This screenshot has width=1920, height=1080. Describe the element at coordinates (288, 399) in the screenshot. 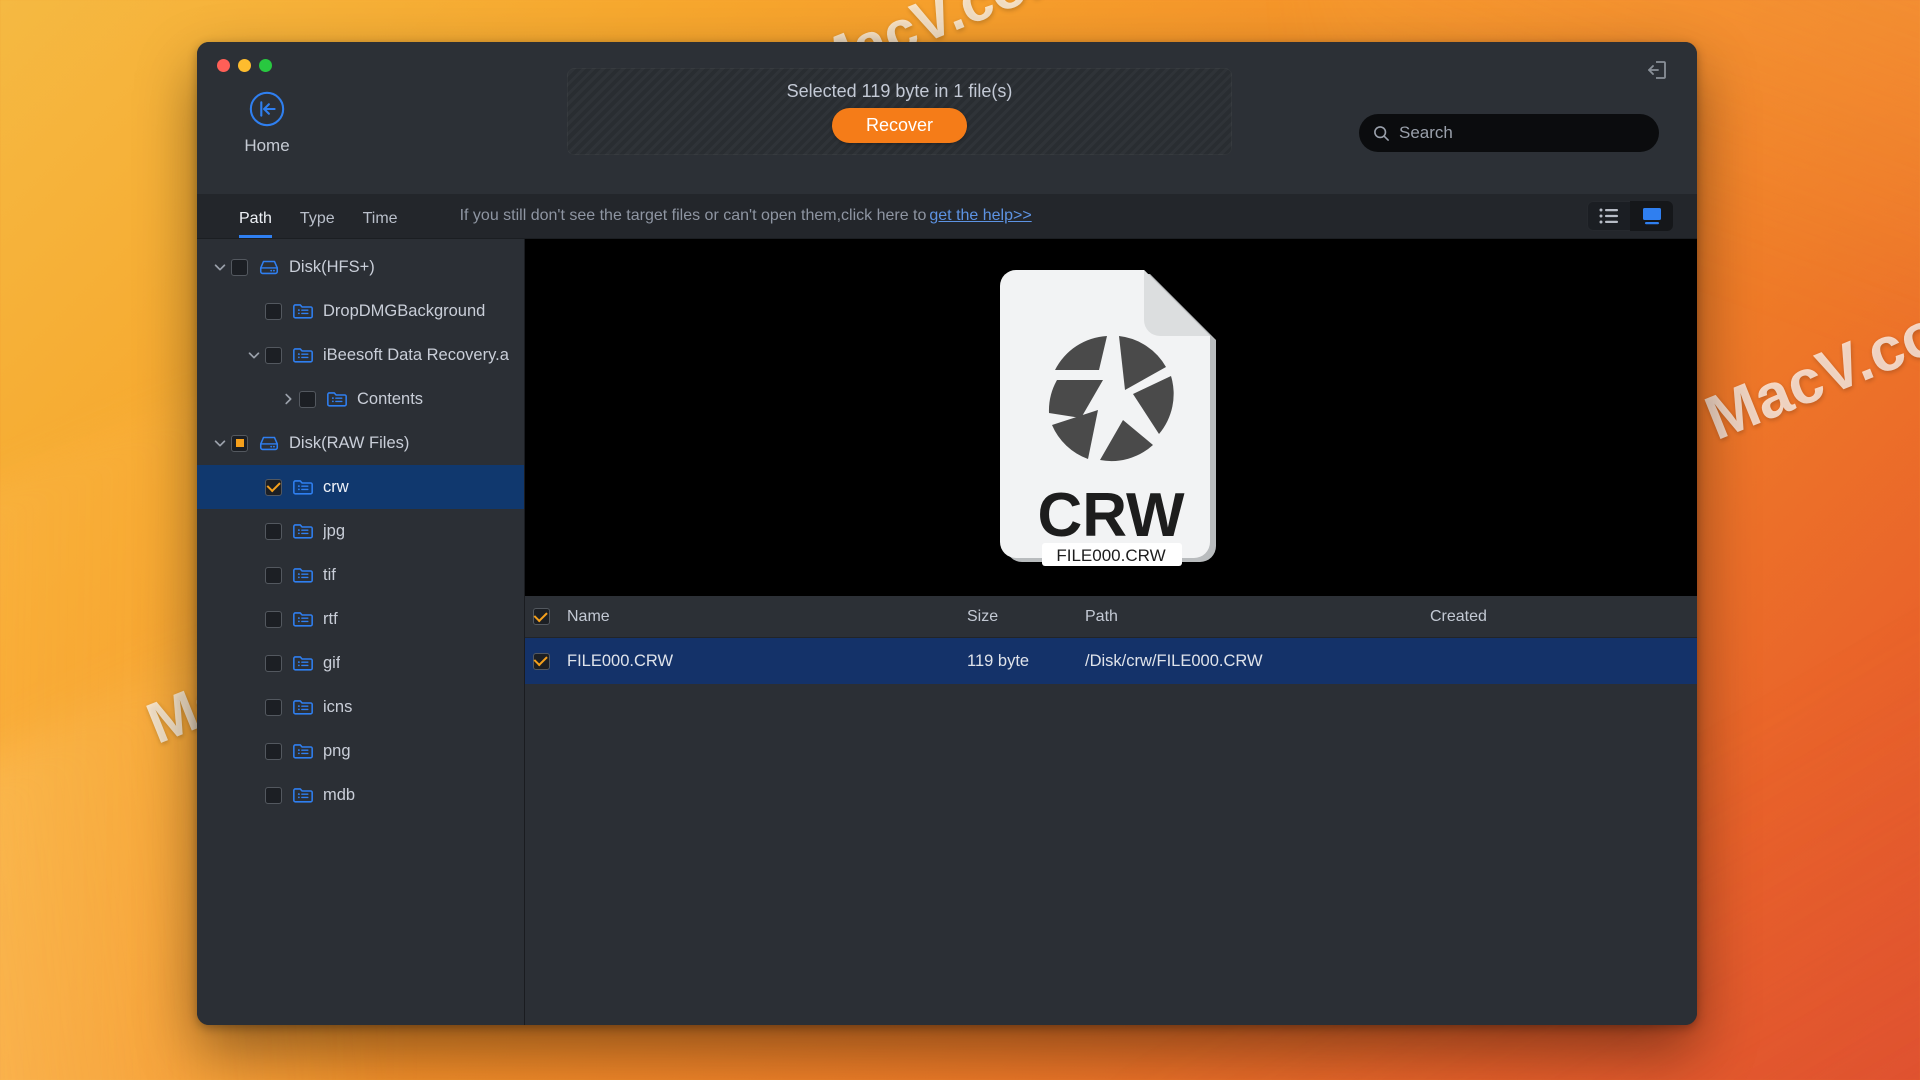

I see `chevron-right-icon` at that location.